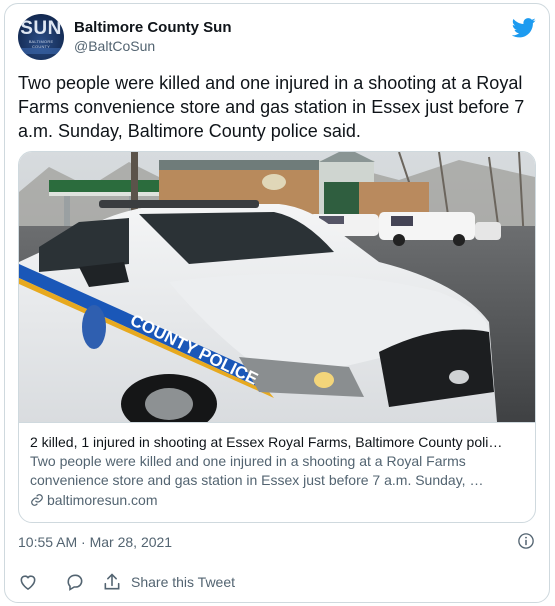 Image resolution: width=555 pixels, height=606 pixels. What do you see at coordinates (526, 541) in the screenshot?
I see `info-icon` at bounding box center [526, 541].